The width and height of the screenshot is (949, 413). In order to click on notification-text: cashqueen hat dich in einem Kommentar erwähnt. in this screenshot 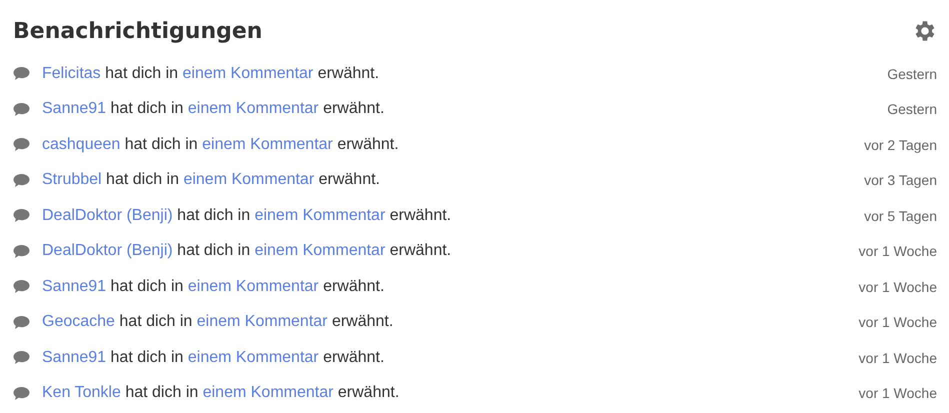, I will do `click(221, 145)`.